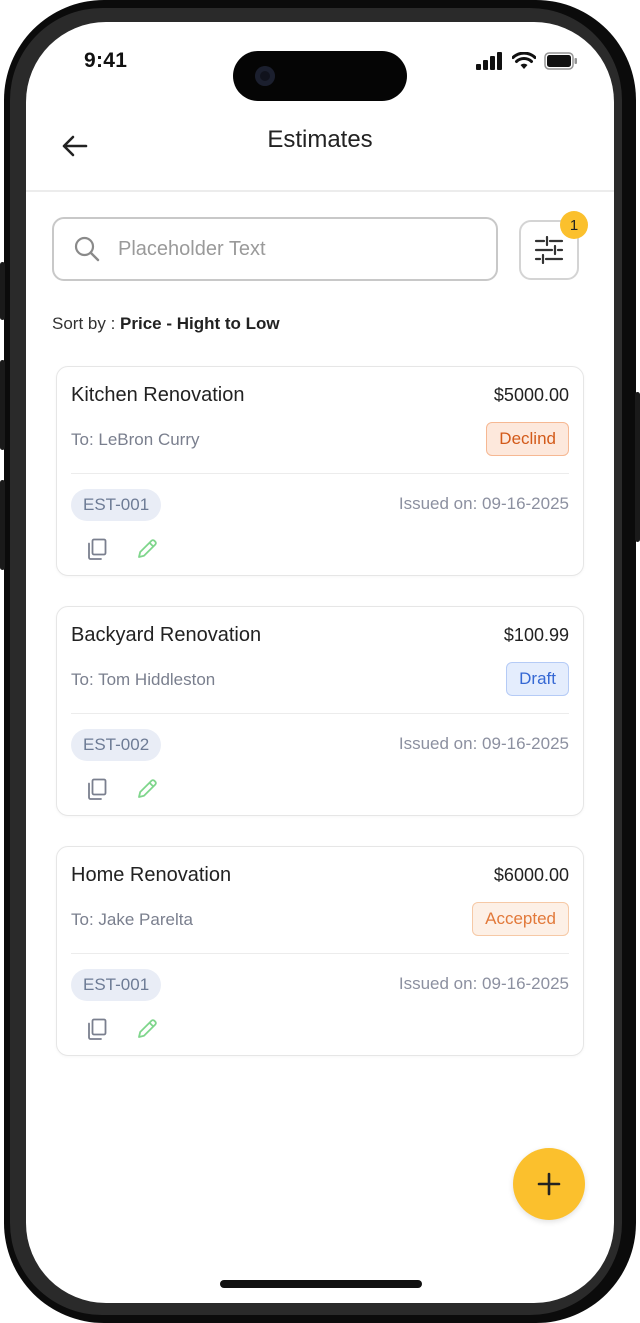  Describe the element at coordinates (537, 679) in the screenshot. I see `status-badge: Draft` at that location.